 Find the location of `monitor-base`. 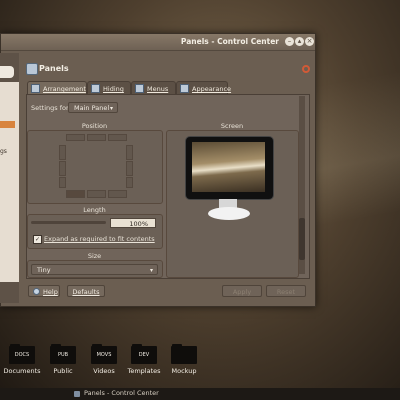

monitor-base is located at coordinates (229, 213).